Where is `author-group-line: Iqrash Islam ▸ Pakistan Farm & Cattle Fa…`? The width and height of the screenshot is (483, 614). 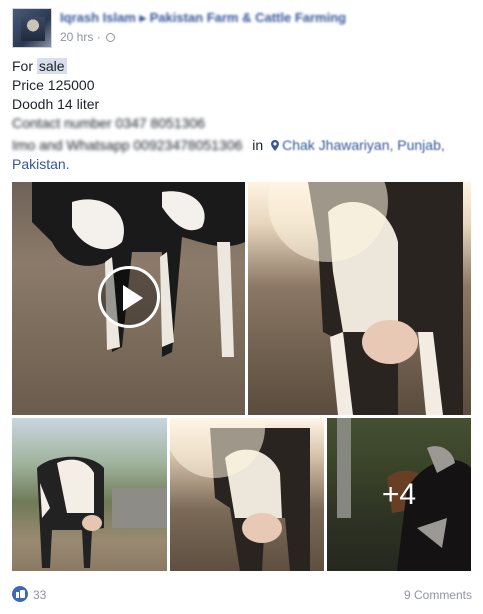 author-group-line: Iqrash Islam ▸ Pakistan Farm & Cattle Fa… is located at coordinates (266, 19).